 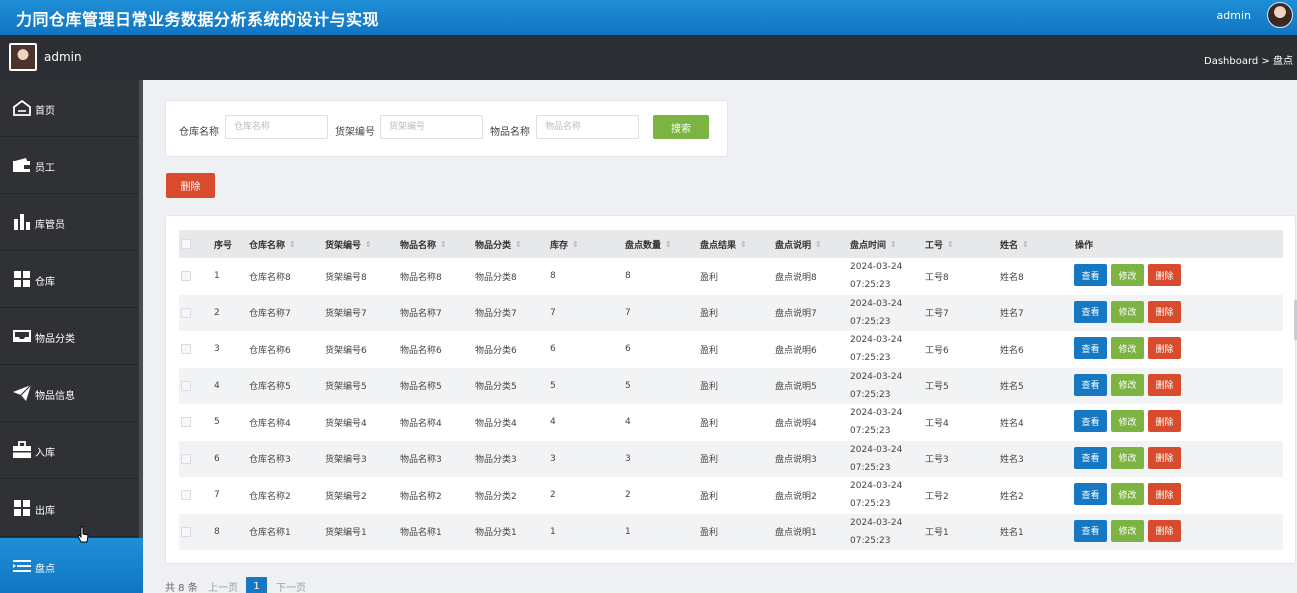 What do you see at coordinates (709, 460) in the screenshot?
I see `cell-result: 盈利` at bounding box center [709, 460].